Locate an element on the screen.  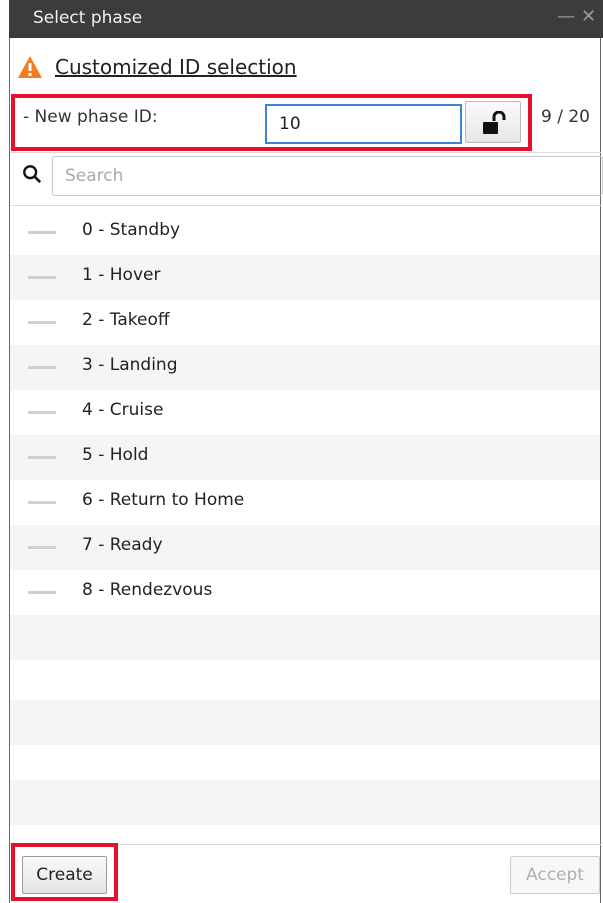
phase-label: 1 - Hover is located at coordinates (121, 275).